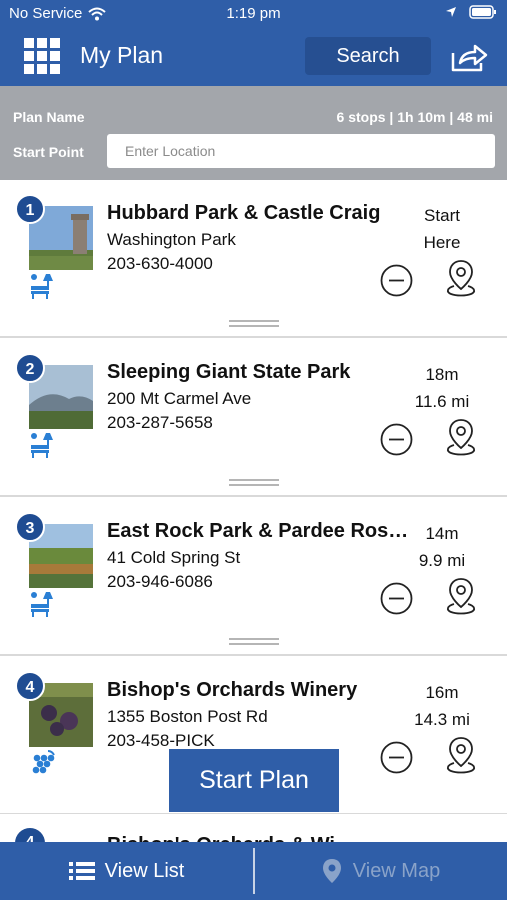 The image size is (507, 900). What do you see at coordinates (331, 871) in the screenshot?
I see `map-marker-icon` at bounding box center [331, 871].